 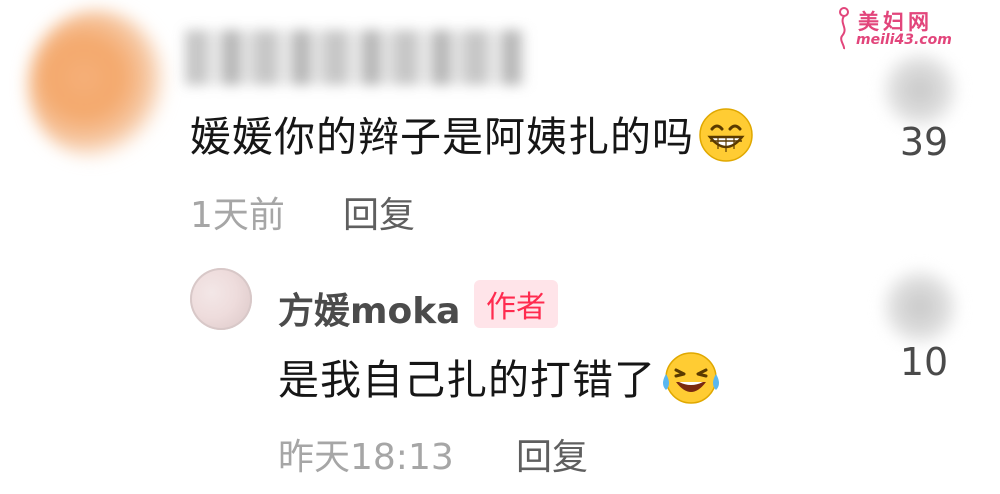 I want to click on watermark-figure-icon, so click(x=844, y=28).